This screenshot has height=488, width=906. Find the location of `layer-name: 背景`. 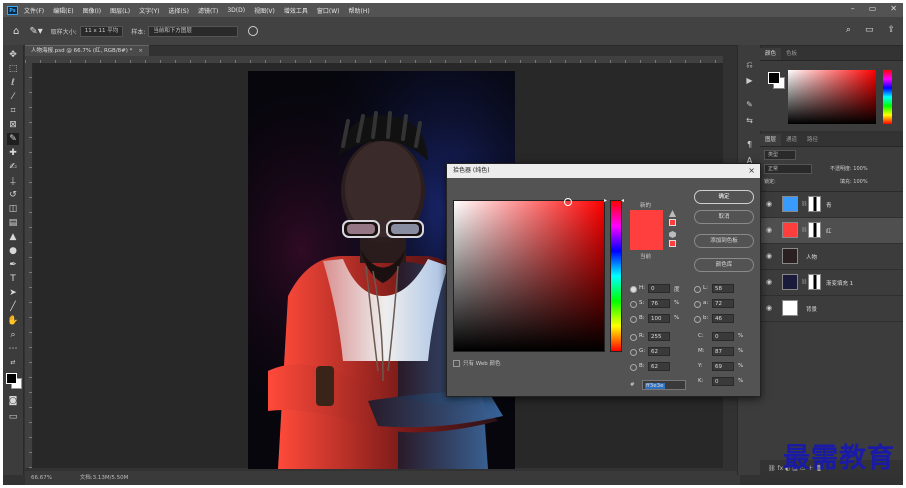

layer-name: 背景 is located at coordinates (811, 309).